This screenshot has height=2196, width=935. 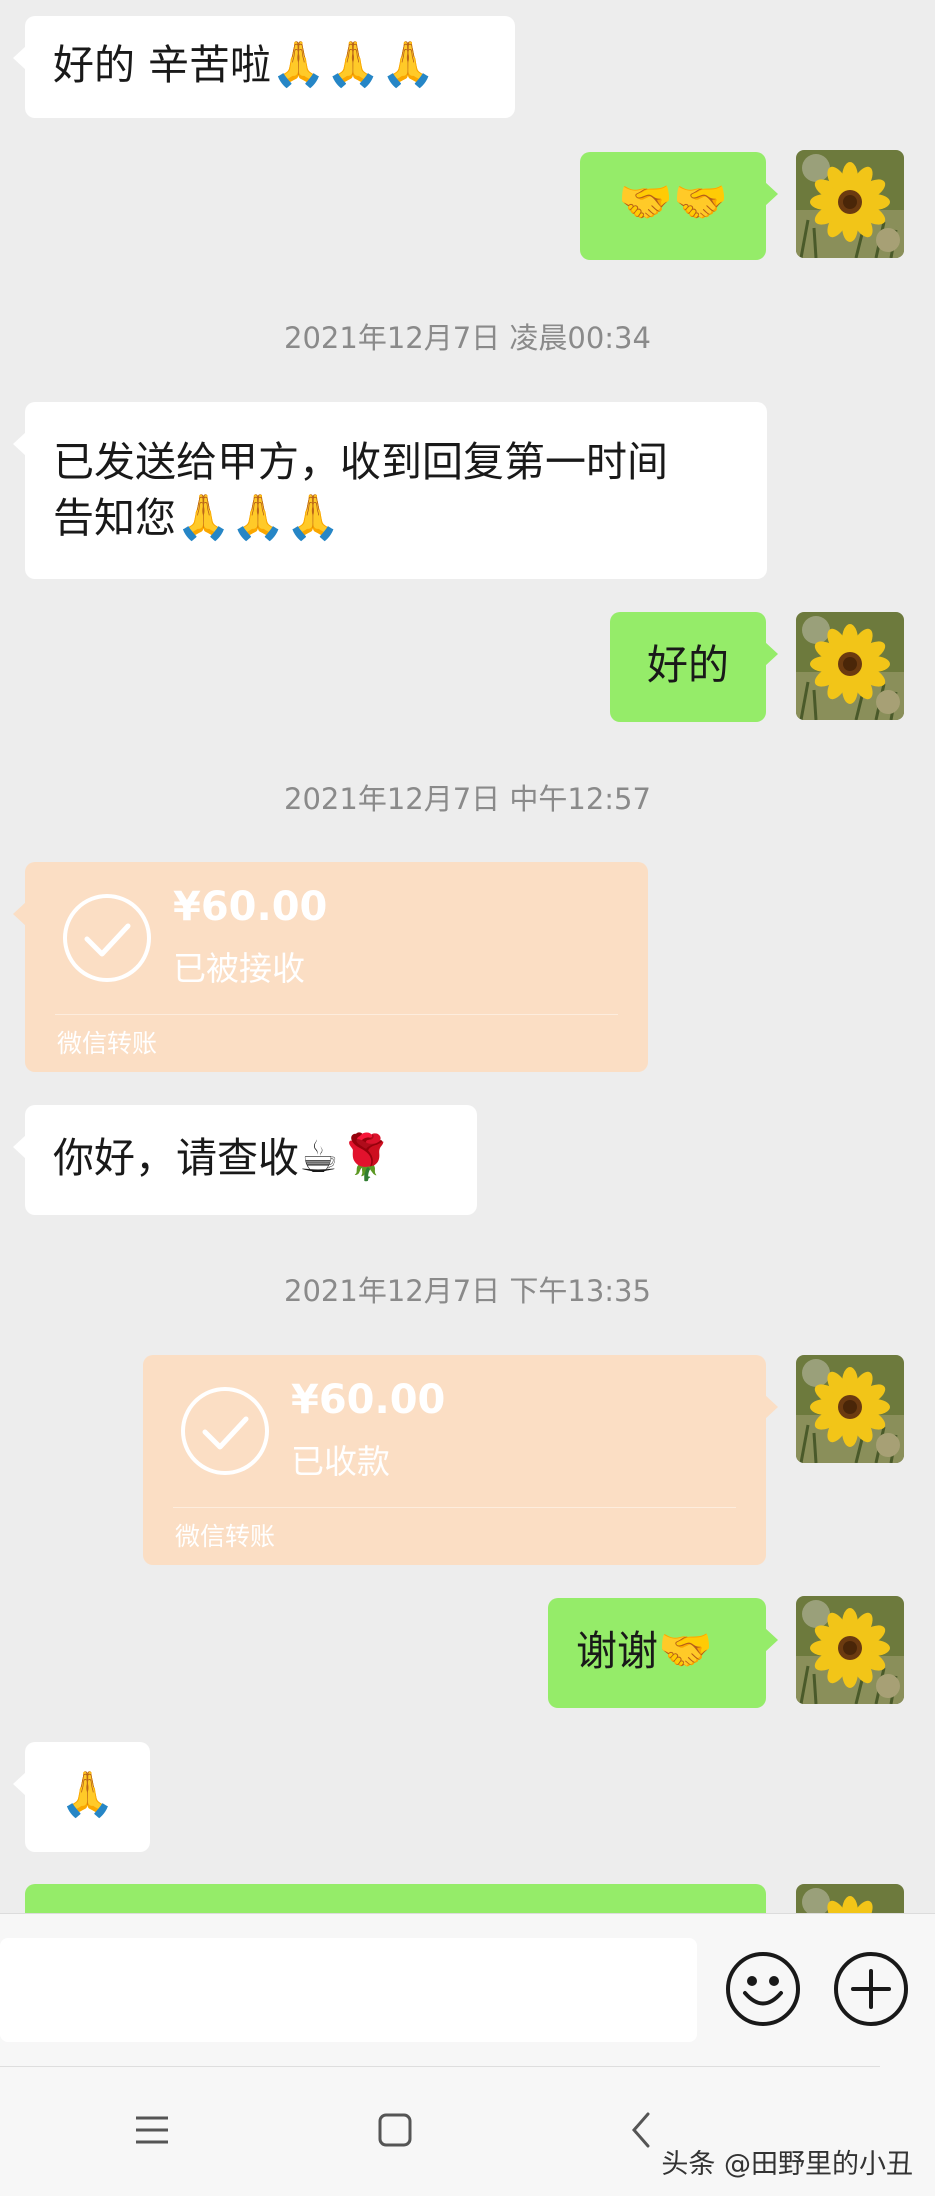 I want to click on message-bubble-sent: 🤝🤝, so click(x=679, y=206).